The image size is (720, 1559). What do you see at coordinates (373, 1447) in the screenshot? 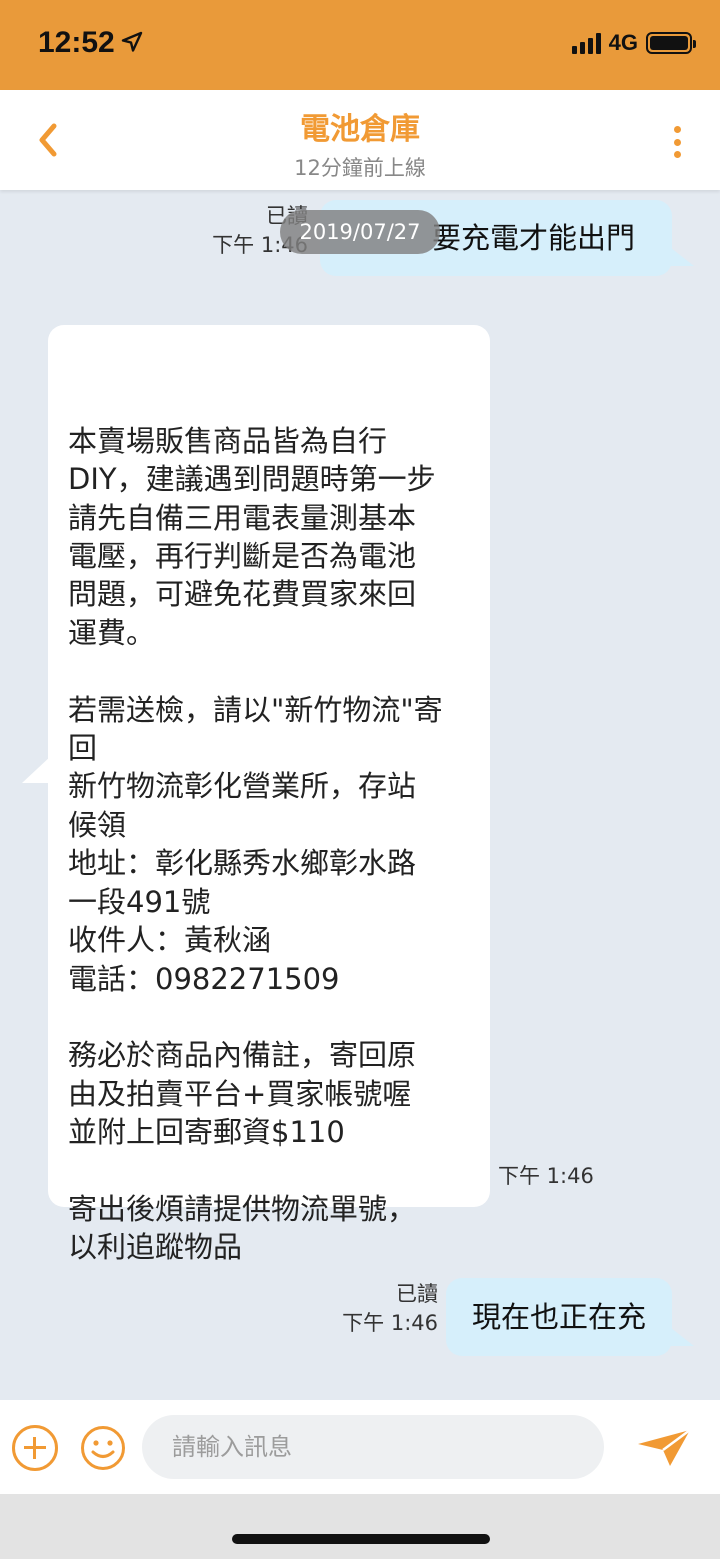
I see `message-input` at bounding box center [373, 1447].